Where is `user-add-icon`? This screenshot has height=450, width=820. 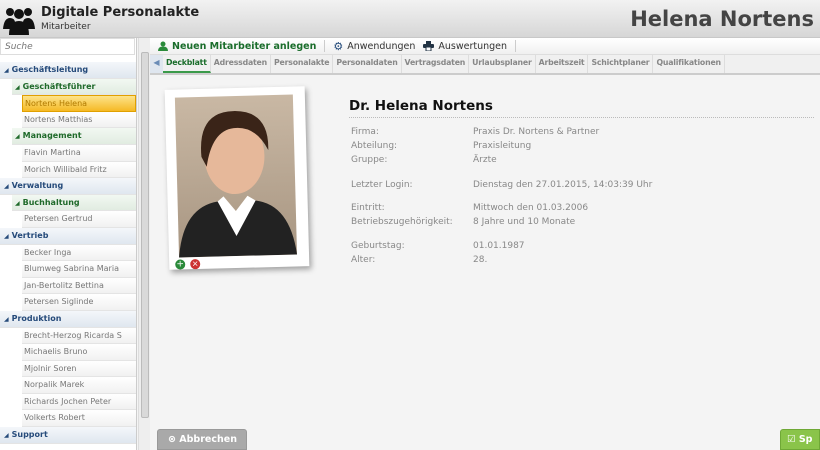 user-add-icon is located at coordinates (163, 46).